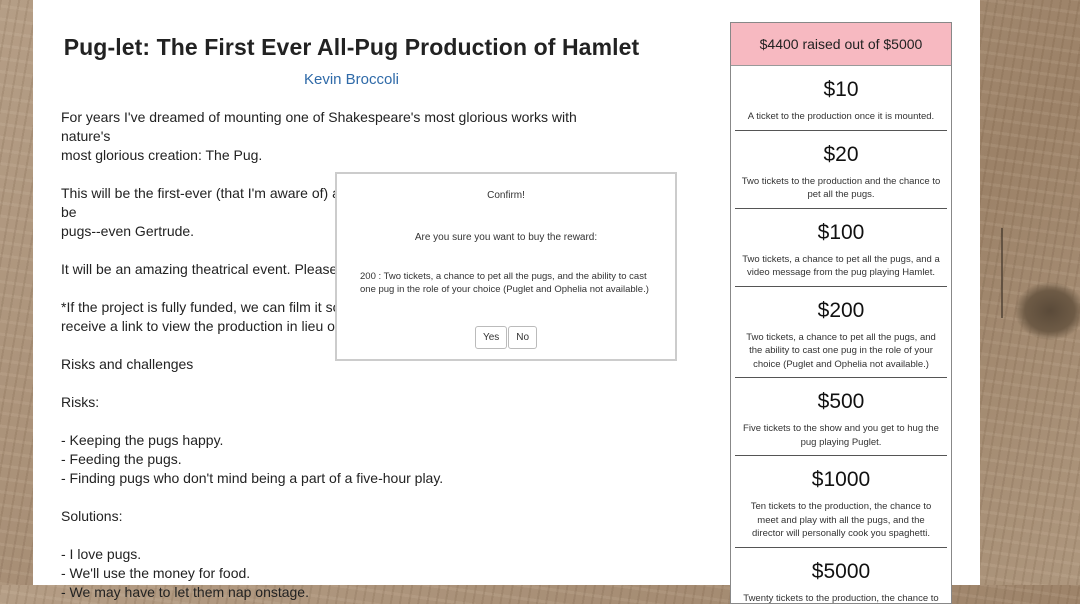 Image resolution: width=1080 pixels, height=604 pixels. What do you see at coordinates (506, 237) in the screenshot?
I see `dialog-question: Are you sure you want to buy the reward:` at bounding box center [506, 237].